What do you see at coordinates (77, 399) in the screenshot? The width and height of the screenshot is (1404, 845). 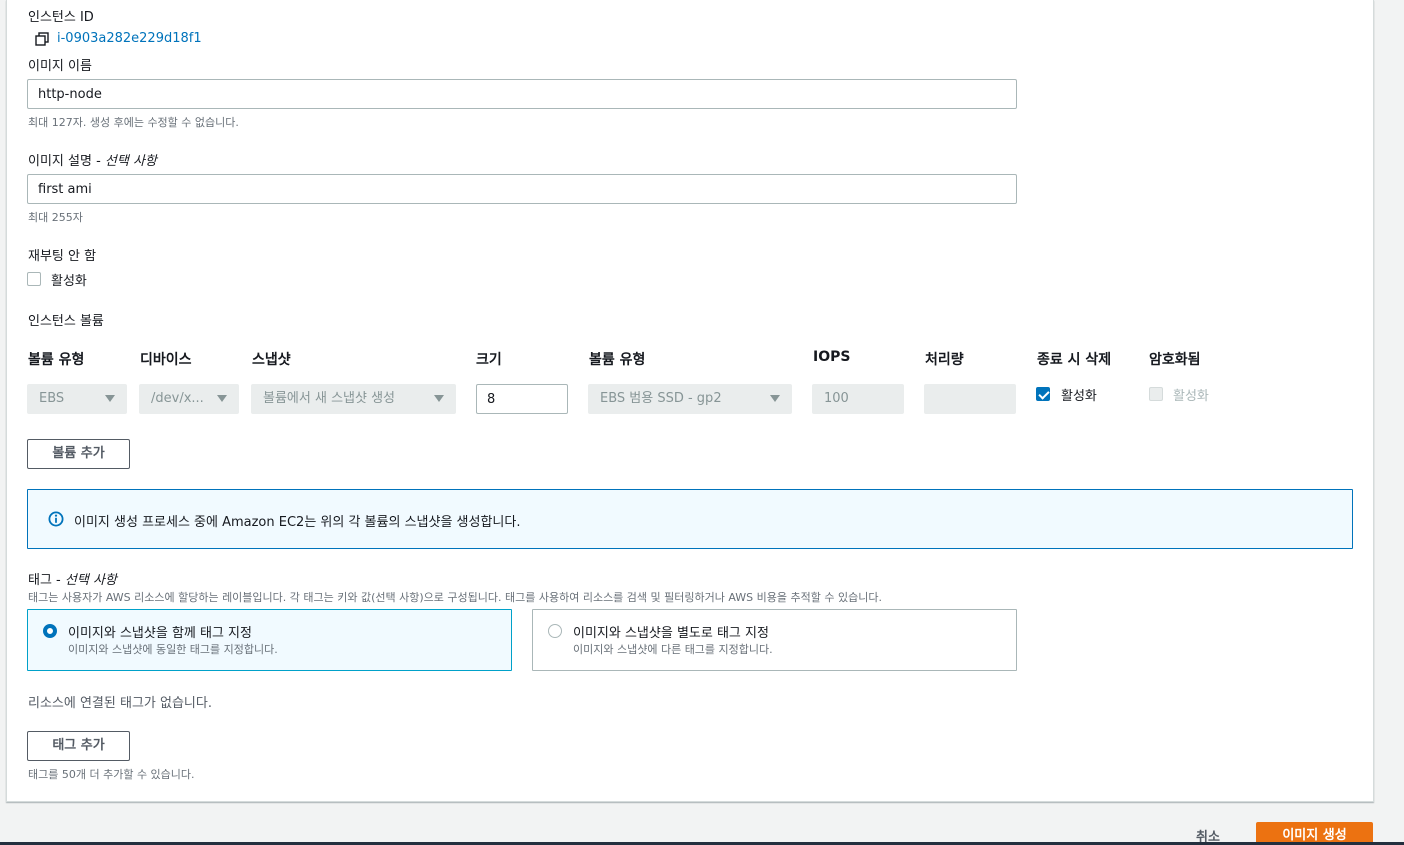 I see `volume-type-select: EBS` at bounding box center [77, 399].